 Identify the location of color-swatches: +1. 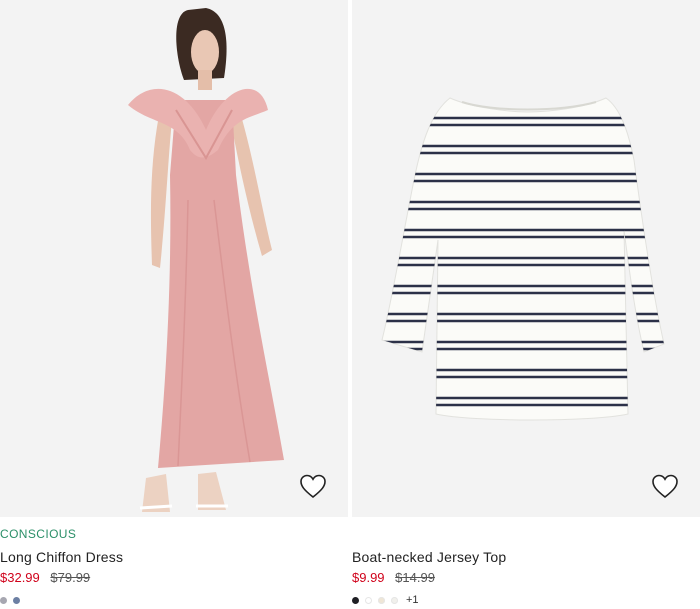
(526, 600).